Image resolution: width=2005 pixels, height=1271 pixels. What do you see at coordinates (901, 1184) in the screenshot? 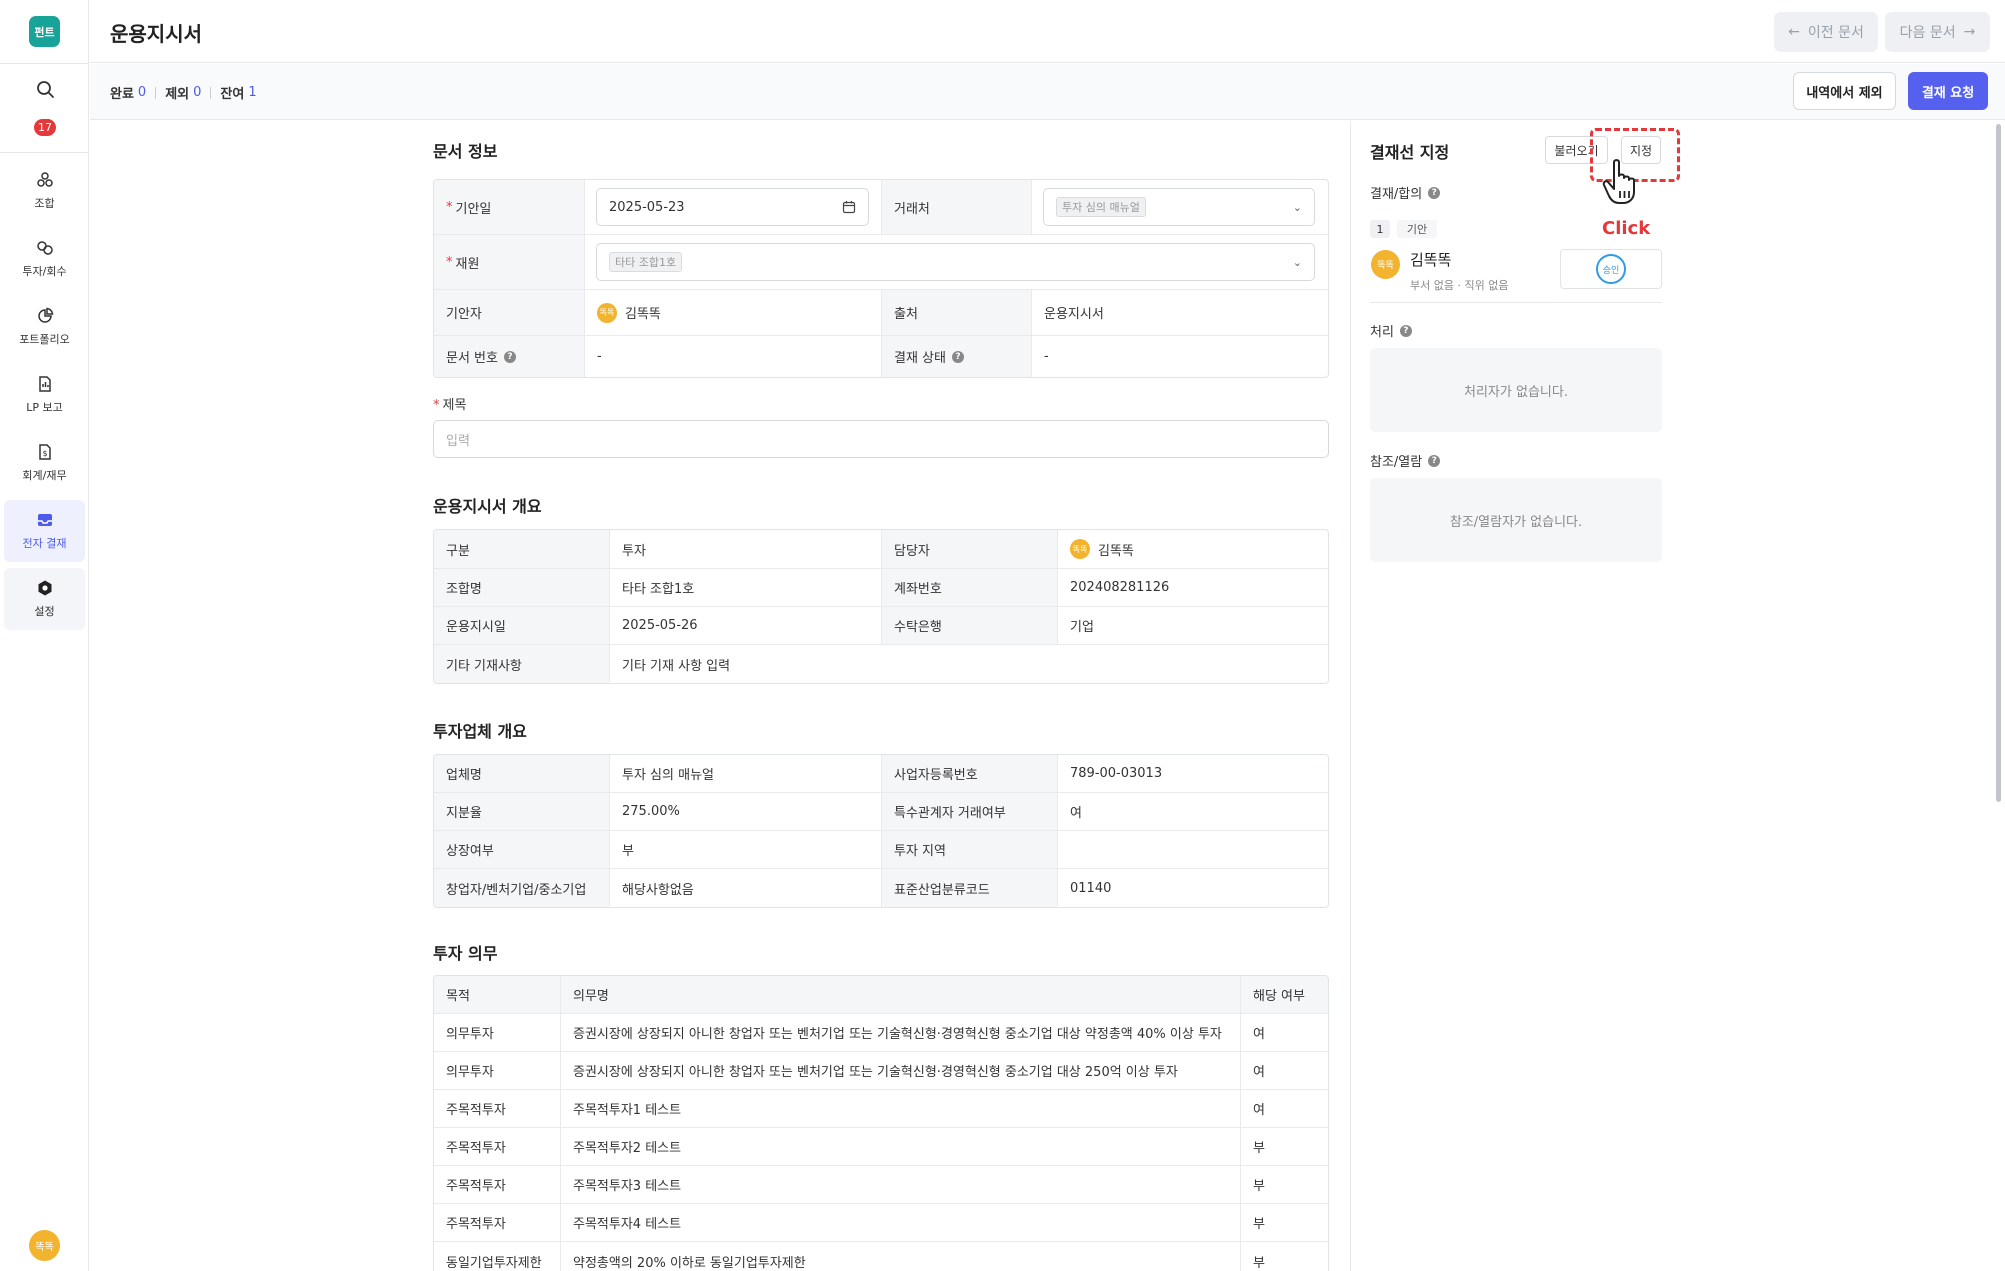
I see `obligation-cell: 주목적투자3 테스트` at bounding box center [901, 1184].